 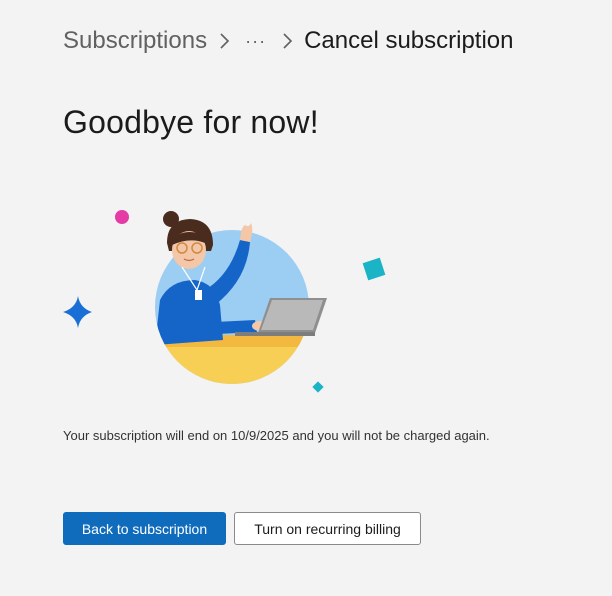 What do you see at coordinates (122, 217) in the screenshot?
I see `pink-dot` at bounding box center [122, 217].